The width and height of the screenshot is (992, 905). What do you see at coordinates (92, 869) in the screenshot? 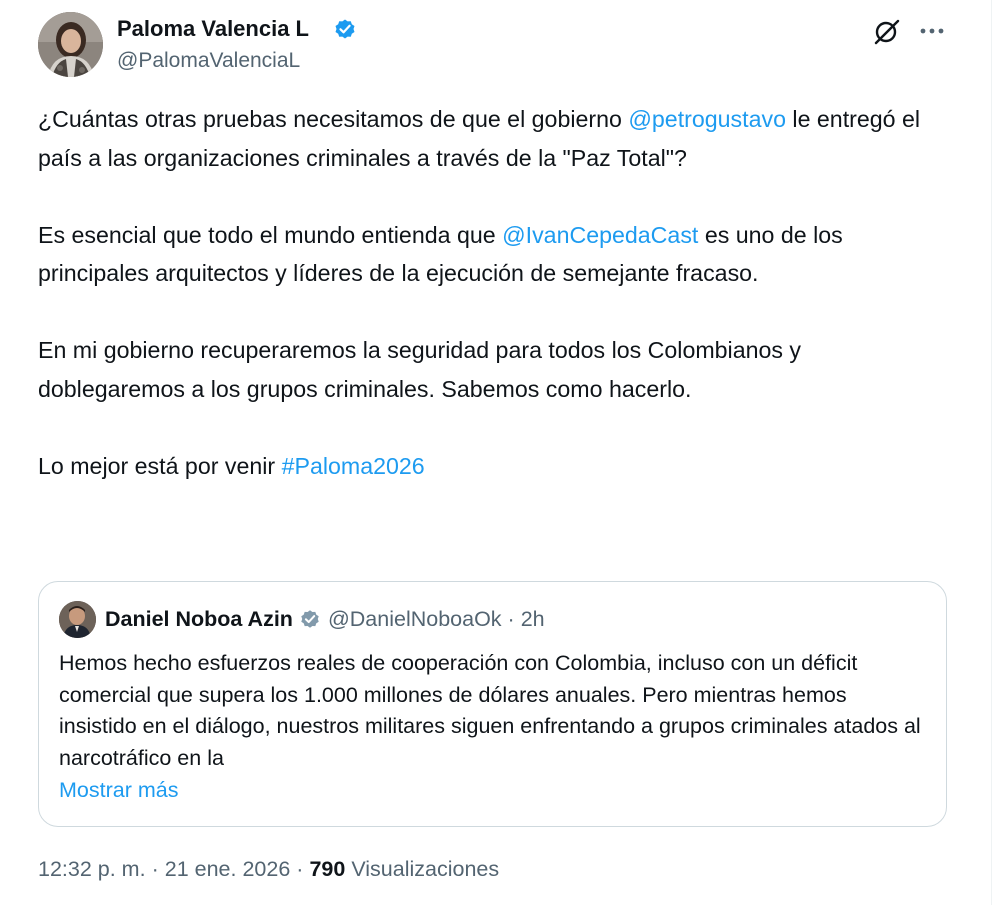
I see `tweet-time: 12:32 p. m.` at bounding box center [92, 869].